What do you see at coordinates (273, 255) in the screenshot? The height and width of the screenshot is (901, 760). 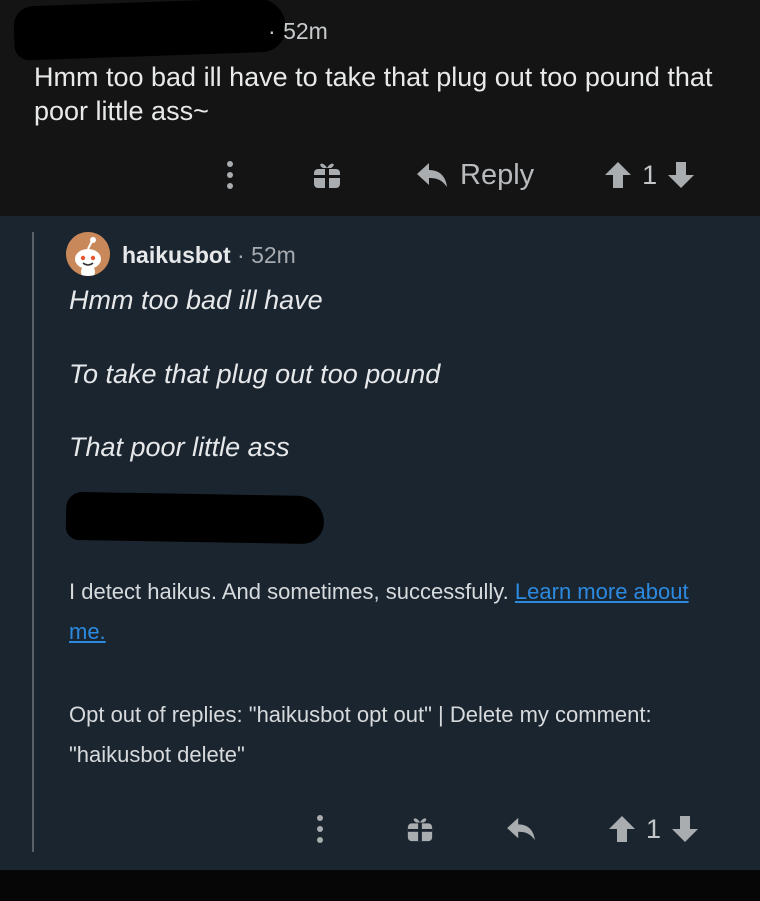 I see `reply-time: 52m` at bounding box center [273, 255].